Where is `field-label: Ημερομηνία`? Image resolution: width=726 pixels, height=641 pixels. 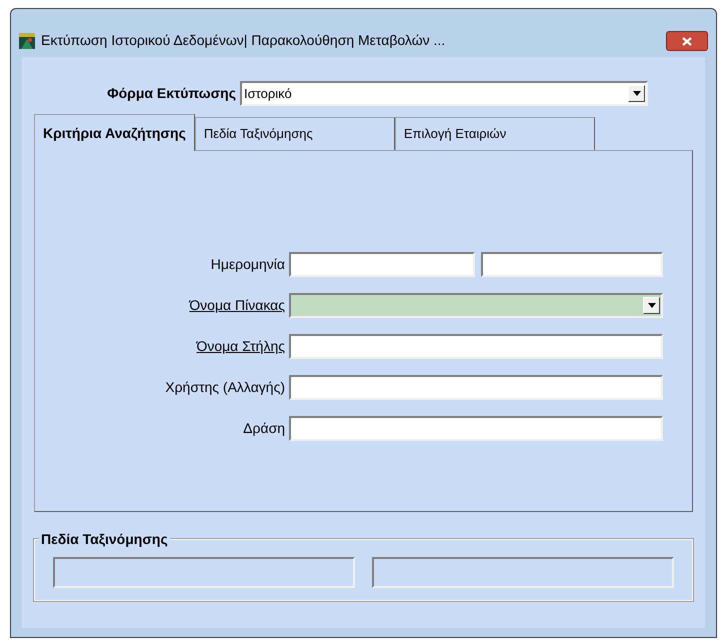 field-label: Ημερομηνία is located at coordinates (247, 264).